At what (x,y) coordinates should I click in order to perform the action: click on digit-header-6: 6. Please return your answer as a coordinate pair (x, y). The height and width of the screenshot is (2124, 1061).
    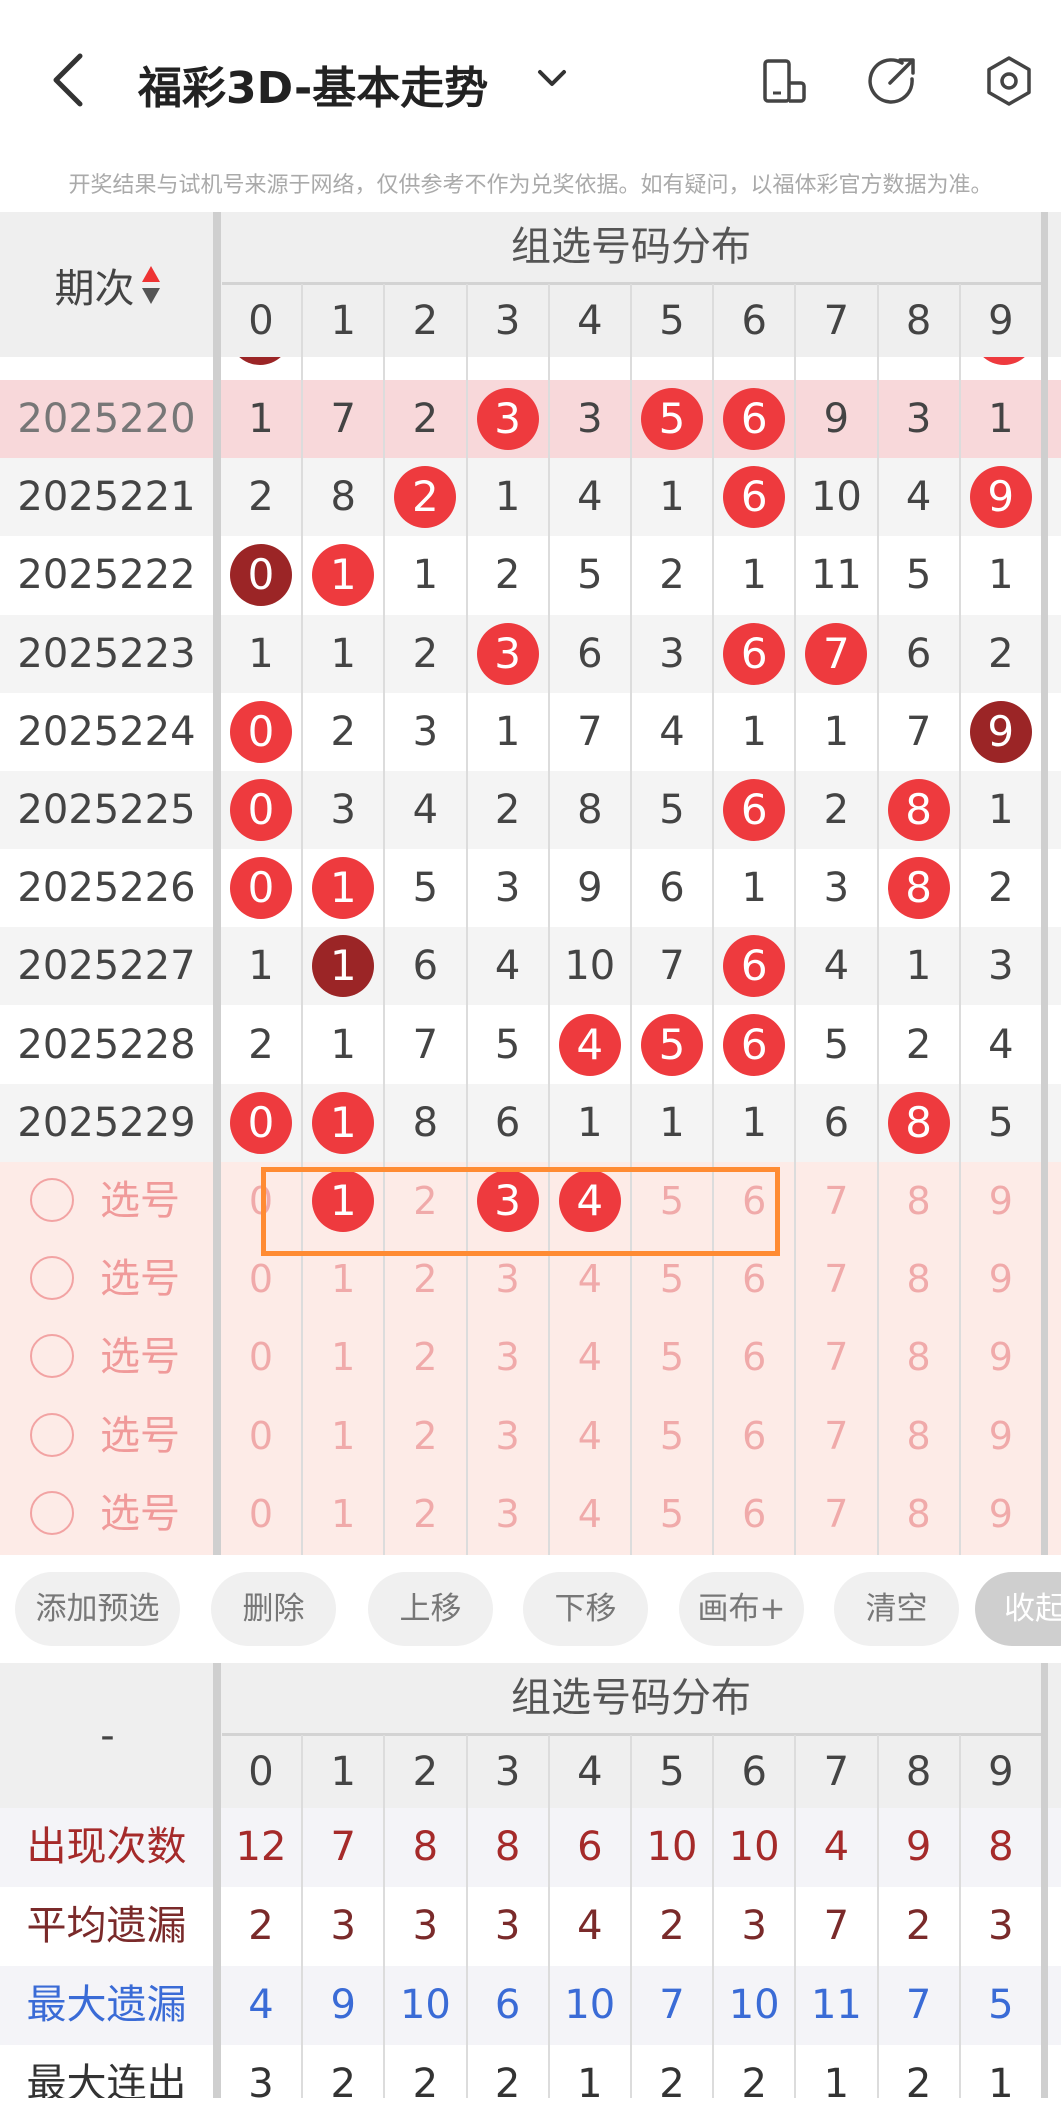
    Looking at the image, I should click on (754, 1772).